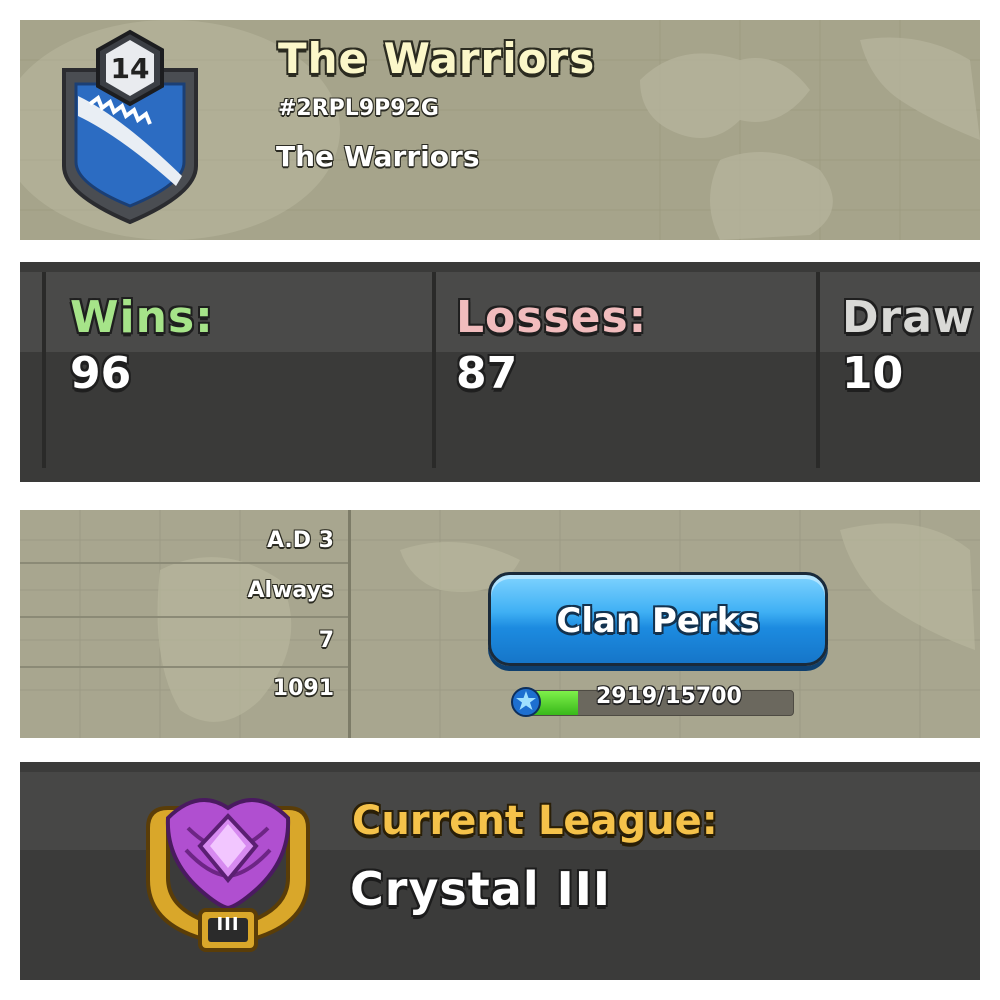 This screenshot has width=1000, height=1000. Describe the element at coordinates (535, 821) in the screenshot. I see `current-league-label: Current League:` at that location.